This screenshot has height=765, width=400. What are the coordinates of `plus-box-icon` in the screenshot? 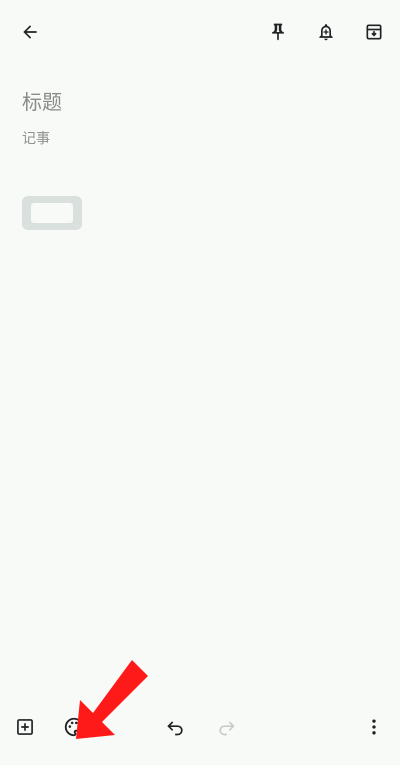 It's located at (25, 727).